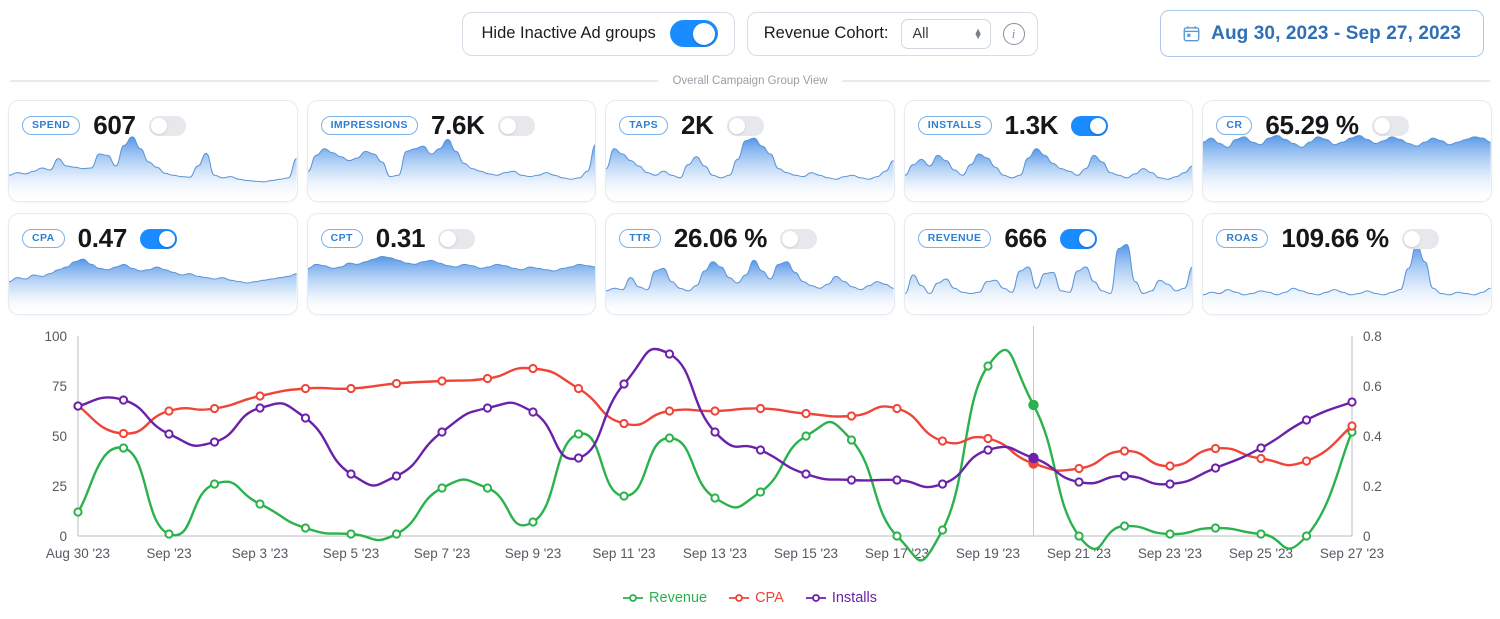 The height and width of the screenshot is (619, 1500). Describe the element at coordinates (1048, 264) in the screenshot. I see `metric-card-revenue: REVENUE 666` at that location.